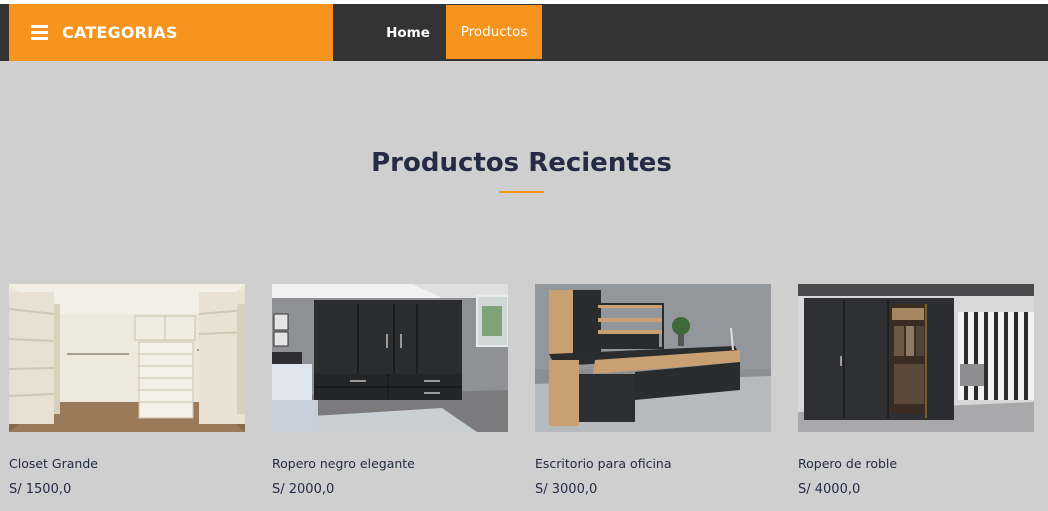  I want to click on nav-link-home: Home, so click(408, 32).